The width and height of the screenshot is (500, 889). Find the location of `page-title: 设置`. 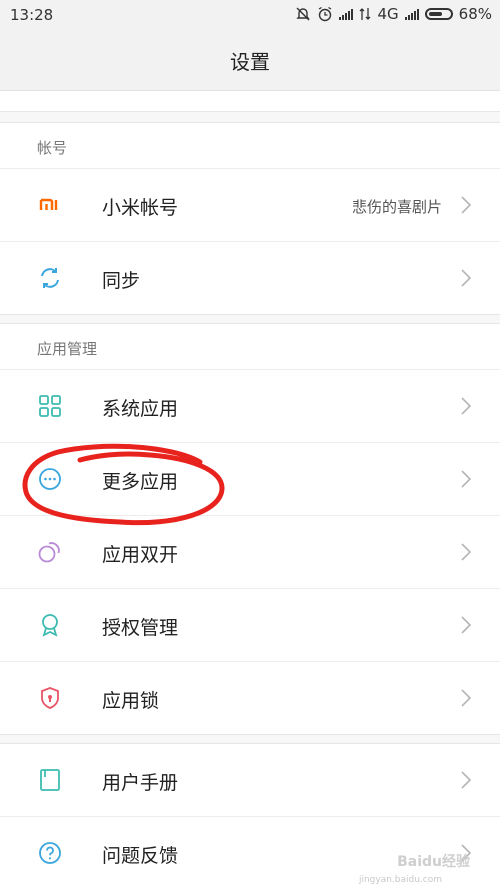

page-title: 设置 is located at coordinates (250, 61).